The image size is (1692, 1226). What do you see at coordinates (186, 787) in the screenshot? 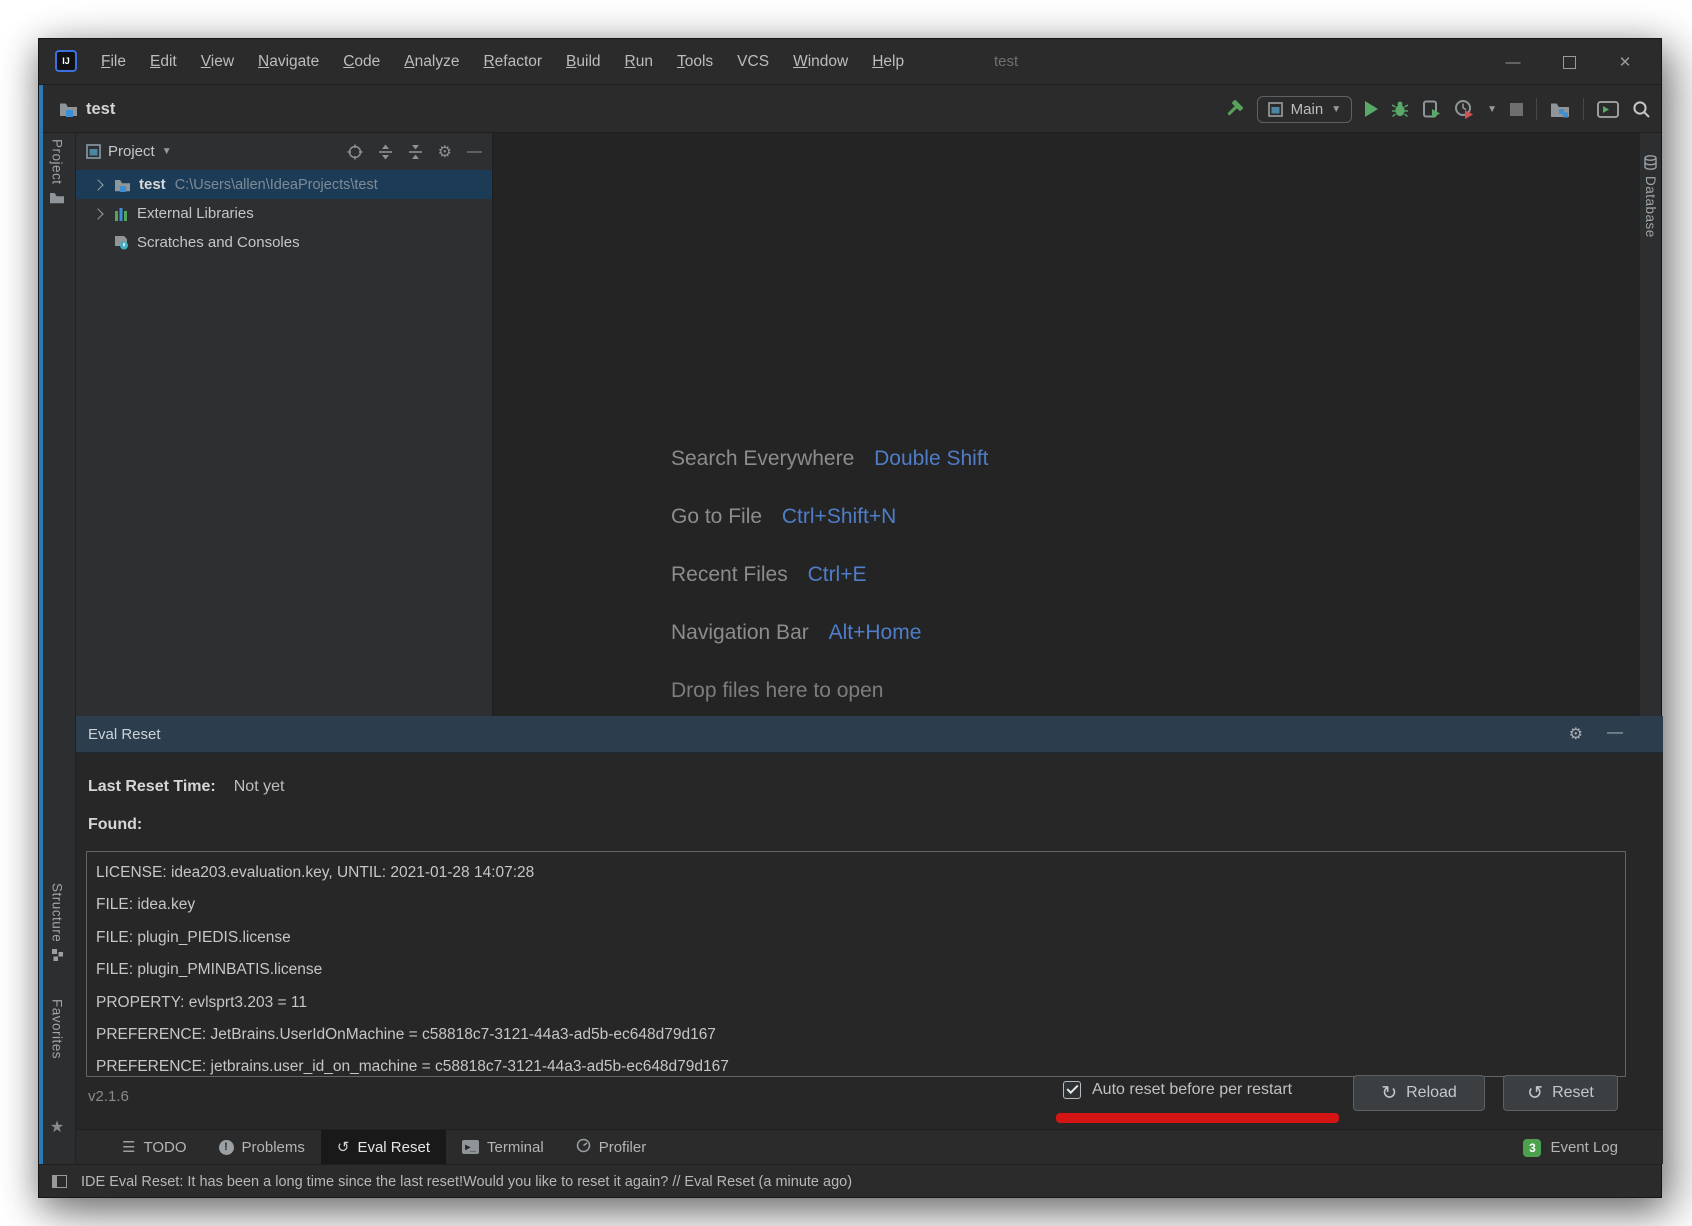
I see `last-reset-row: Last Reset Time: Not yet` at bounding box center [186, 787].